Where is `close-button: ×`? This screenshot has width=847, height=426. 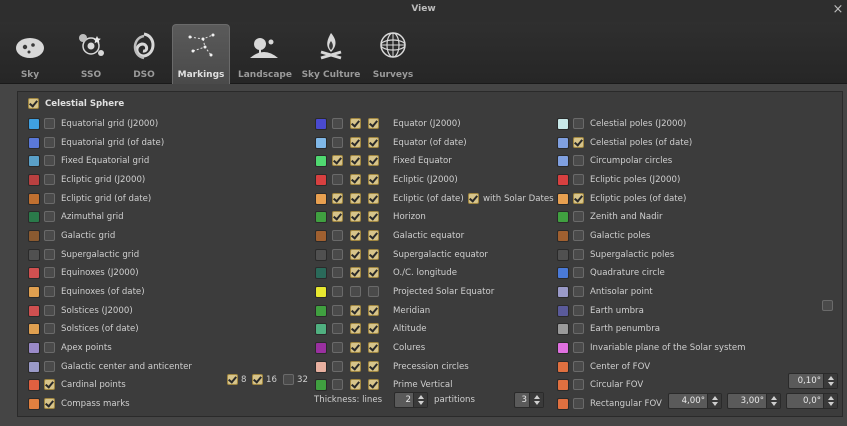 close-button: × is located at coordinates (838, 10).